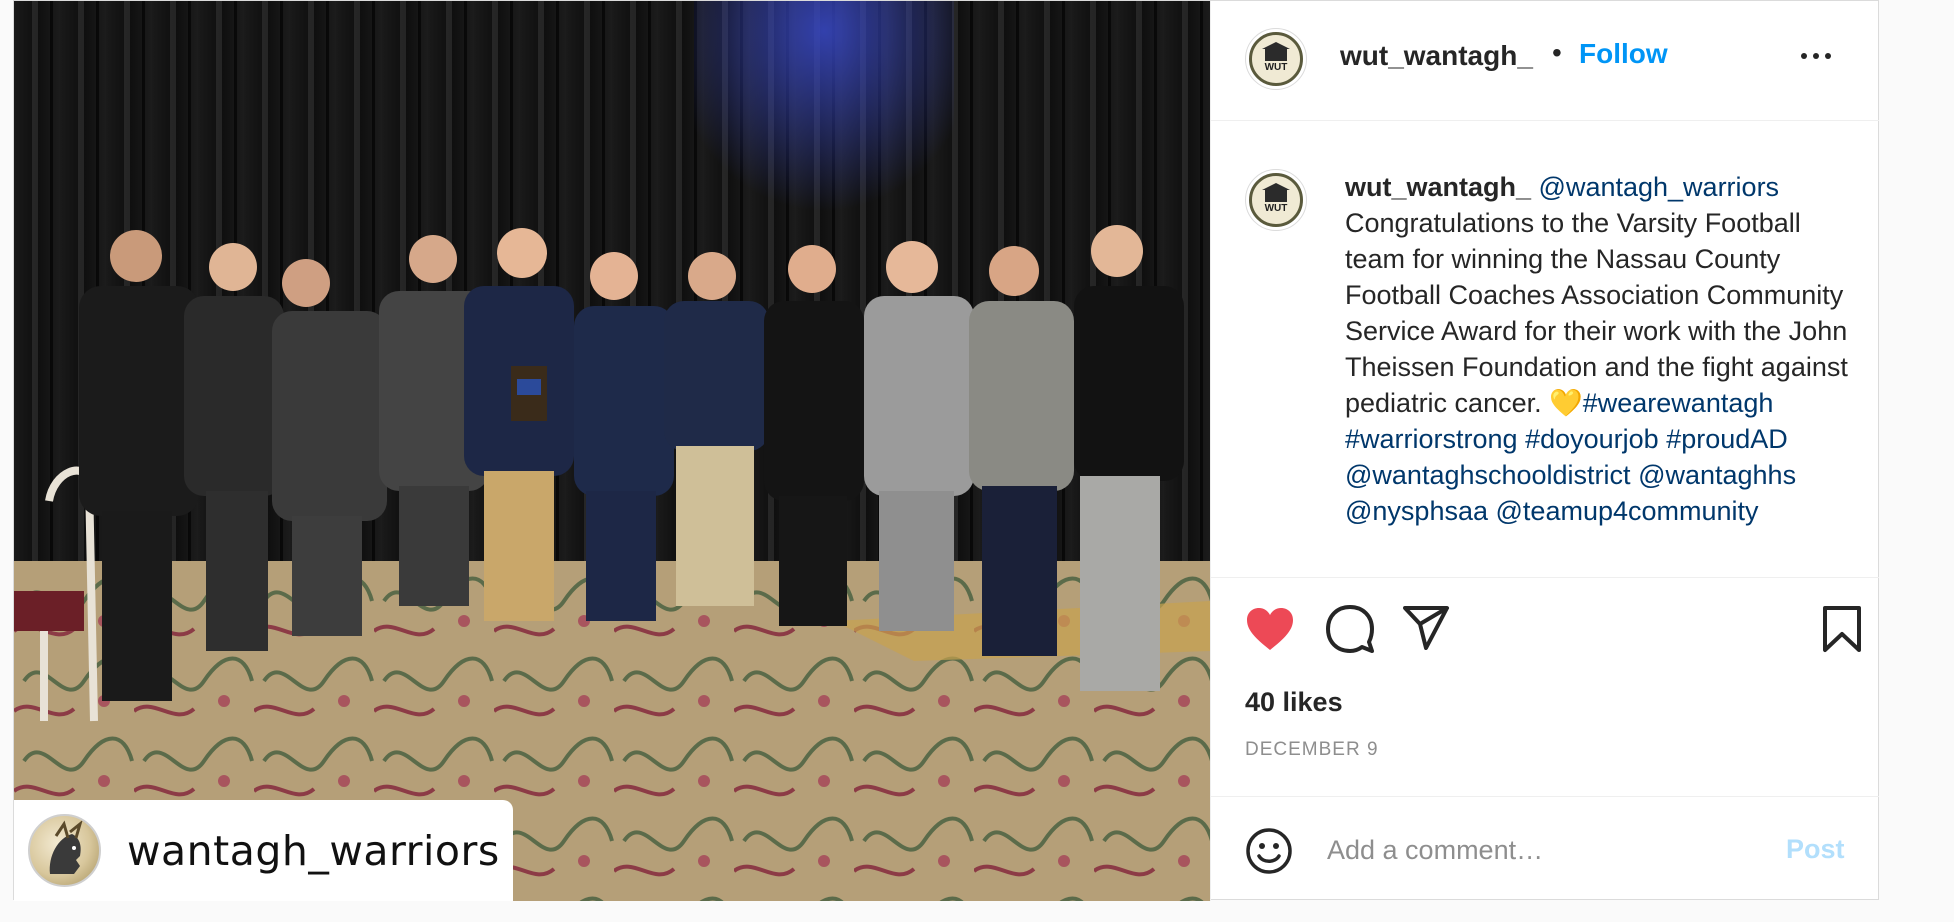  Describe the element at coordinates (1436, 56) in the screenshot. I see `header-username: wut_wantagh_` at that location.